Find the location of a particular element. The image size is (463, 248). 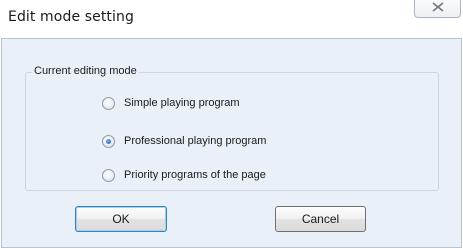

radio-option-simple: Simple playing program is located at coordinates (171, 103).